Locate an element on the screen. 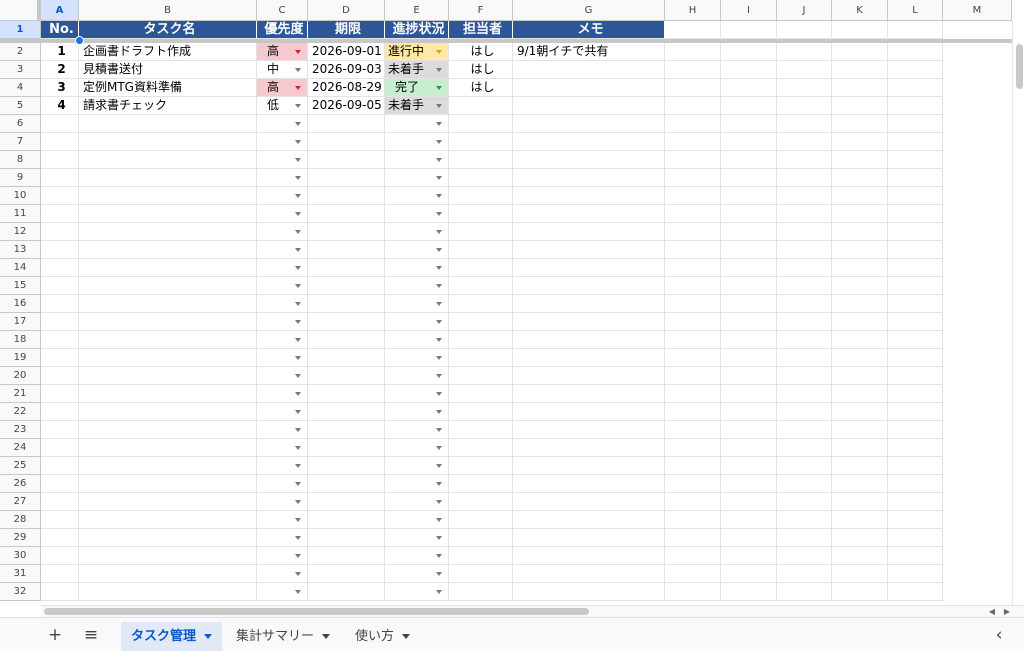 This screenshot has width=1024, height=651. row-header: 32 is located at coordinates (20, 592).